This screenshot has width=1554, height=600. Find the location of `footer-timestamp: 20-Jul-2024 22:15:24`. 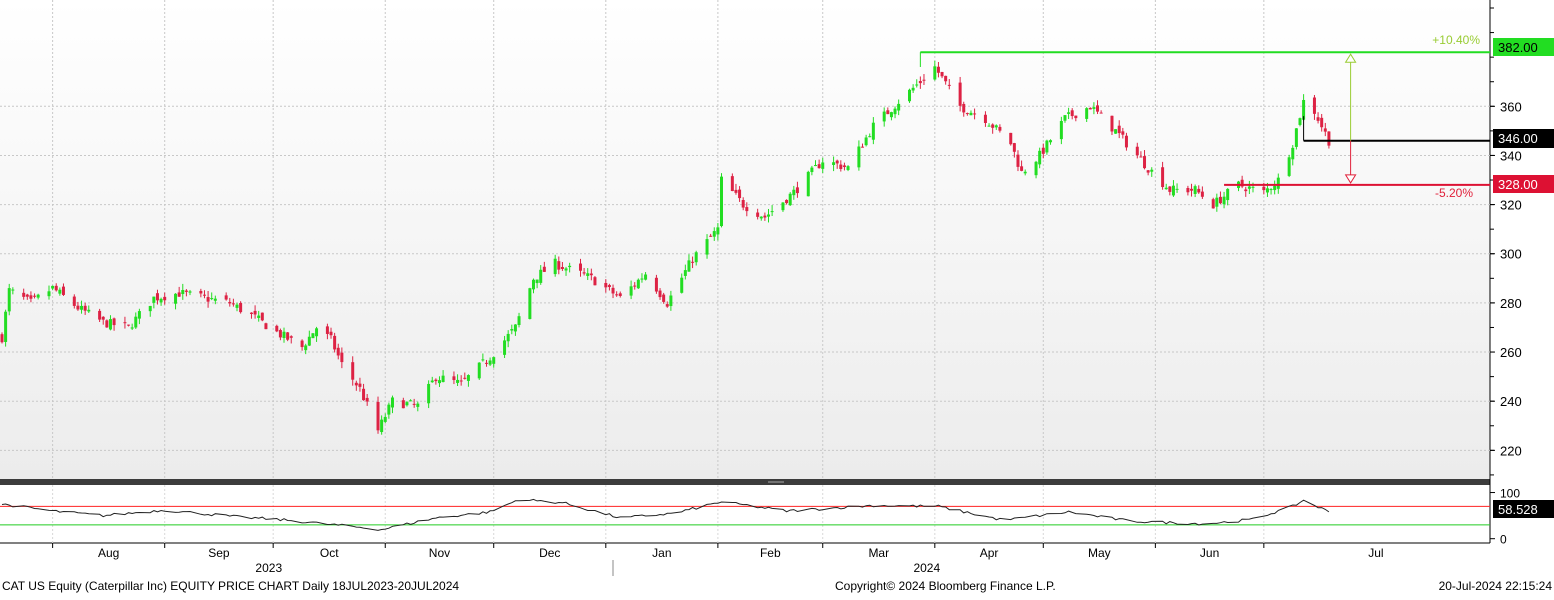

footer-timestamp: 20-Jul-2024 22:15:24 is located at coordinates (1496, 586).